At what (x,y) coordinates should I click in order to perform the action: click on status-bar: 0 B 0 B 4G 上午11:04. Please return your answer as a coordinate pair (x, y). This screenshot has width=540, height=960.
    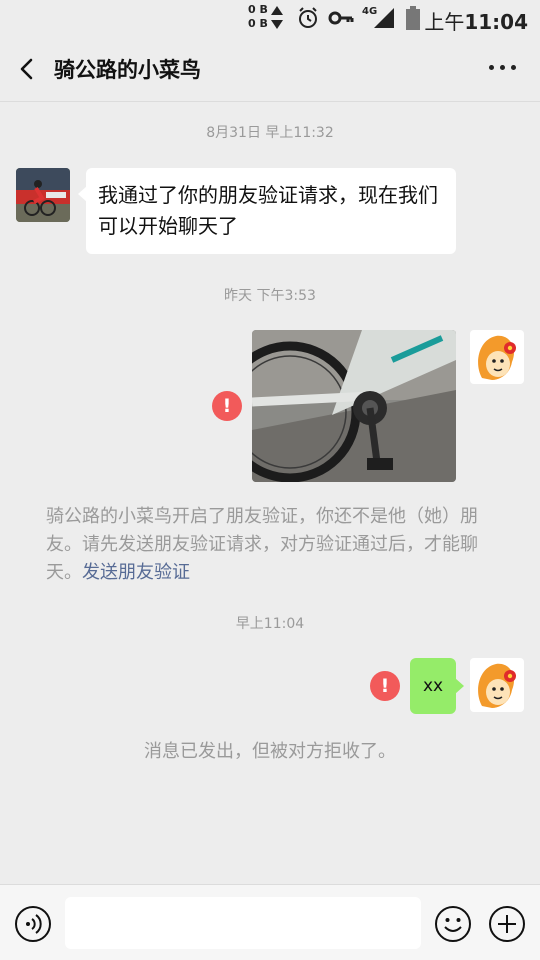
    Looking at the image, I should click on (270, 18).